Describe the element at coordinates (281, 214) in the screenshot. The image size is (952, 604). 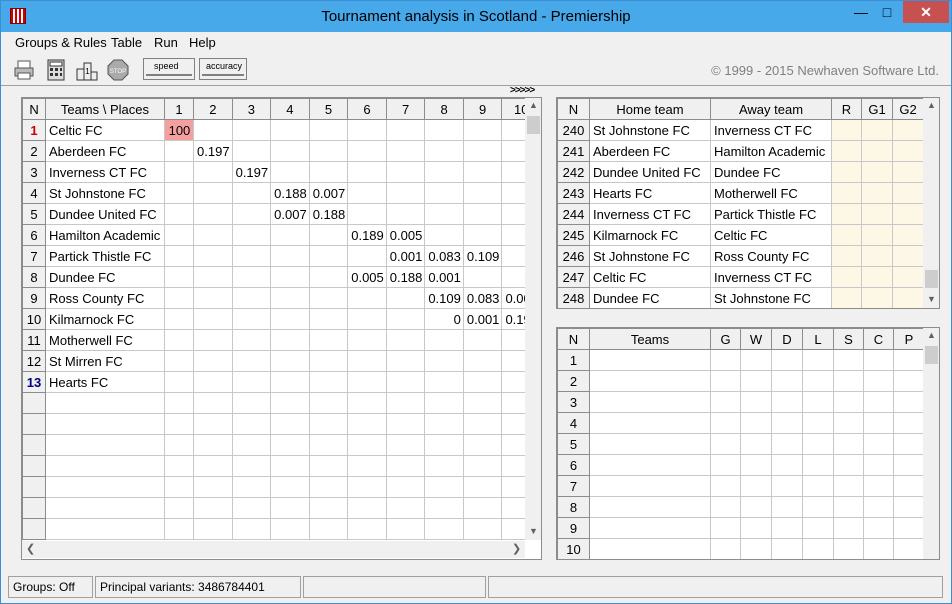
I see `table-row: 5 Dundee United FC 0.007 0.188` at that location.